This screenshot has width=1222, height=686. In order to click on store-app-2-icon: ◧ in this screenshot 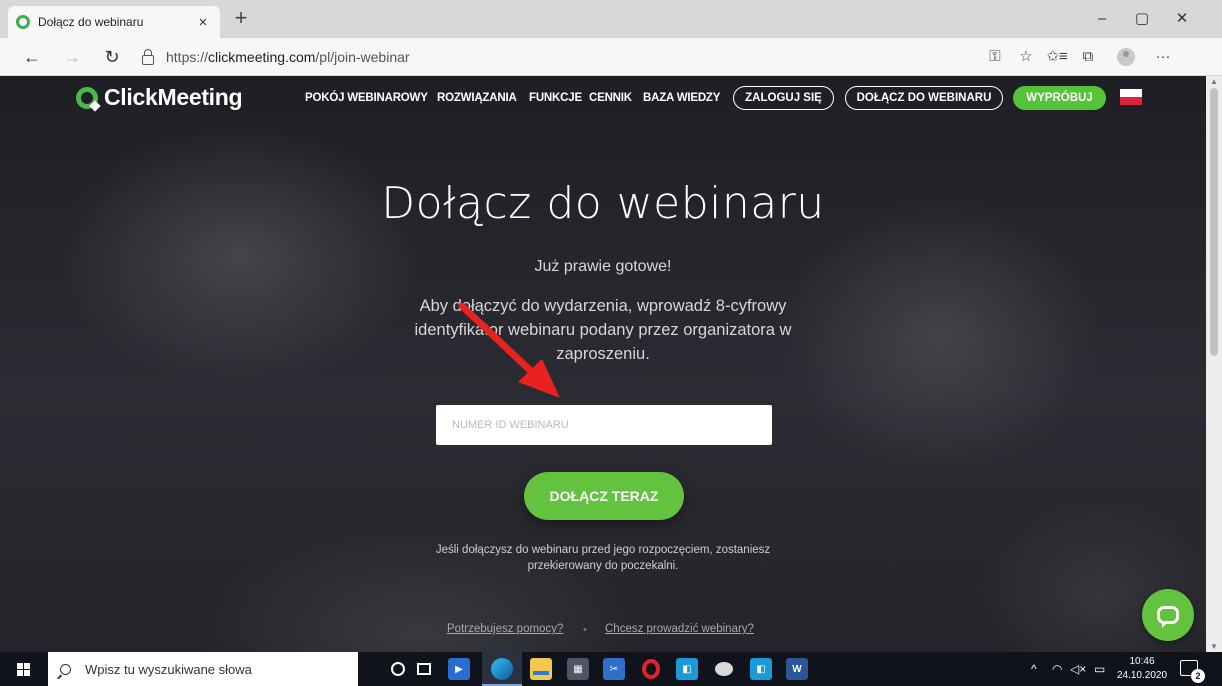, I will do `click(761, 669)`.